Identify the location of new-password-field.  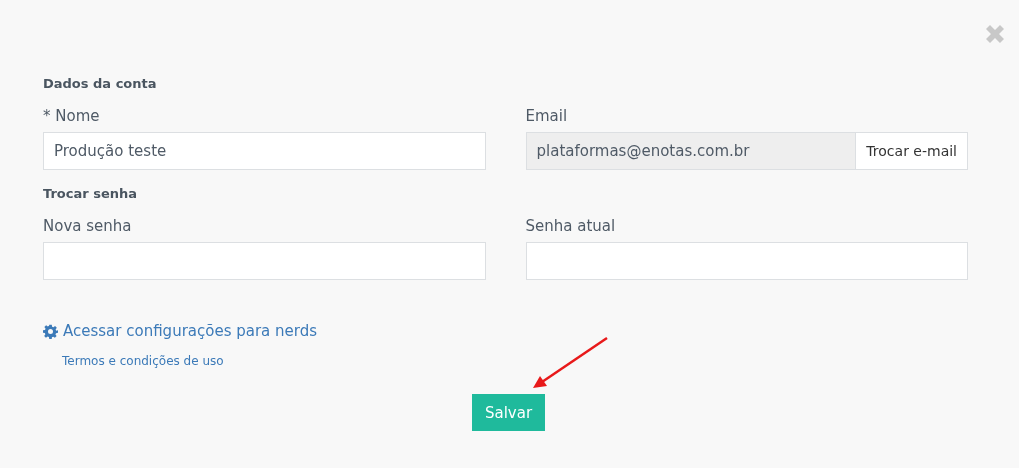
(264, 261).